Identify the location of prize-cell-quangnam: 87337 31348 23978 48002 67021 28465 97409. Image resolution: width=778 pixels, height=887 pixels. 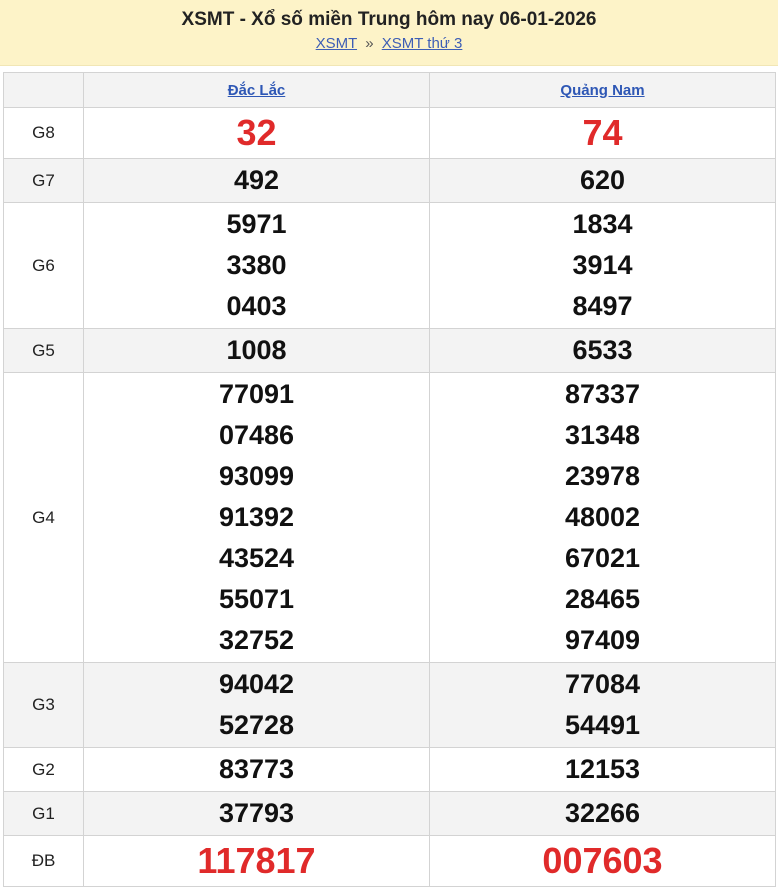
(602, 517).